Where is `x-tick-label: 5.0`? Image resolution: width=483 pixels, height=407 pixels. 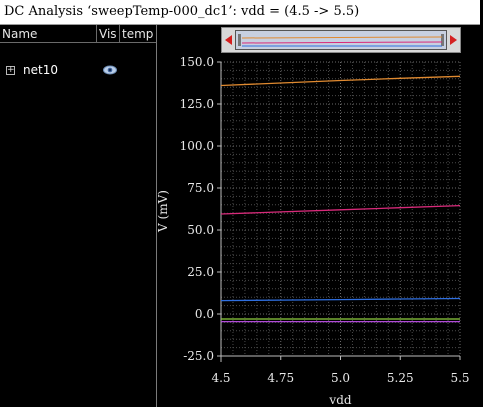 x-tick-label: 5.0 is located at coordinates (340, 378).